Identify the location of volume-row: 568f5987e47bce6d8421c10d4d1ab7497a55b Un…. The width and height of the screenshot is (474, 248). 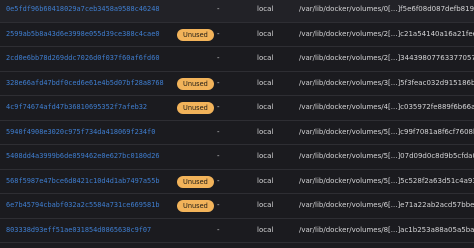
(237, 182).